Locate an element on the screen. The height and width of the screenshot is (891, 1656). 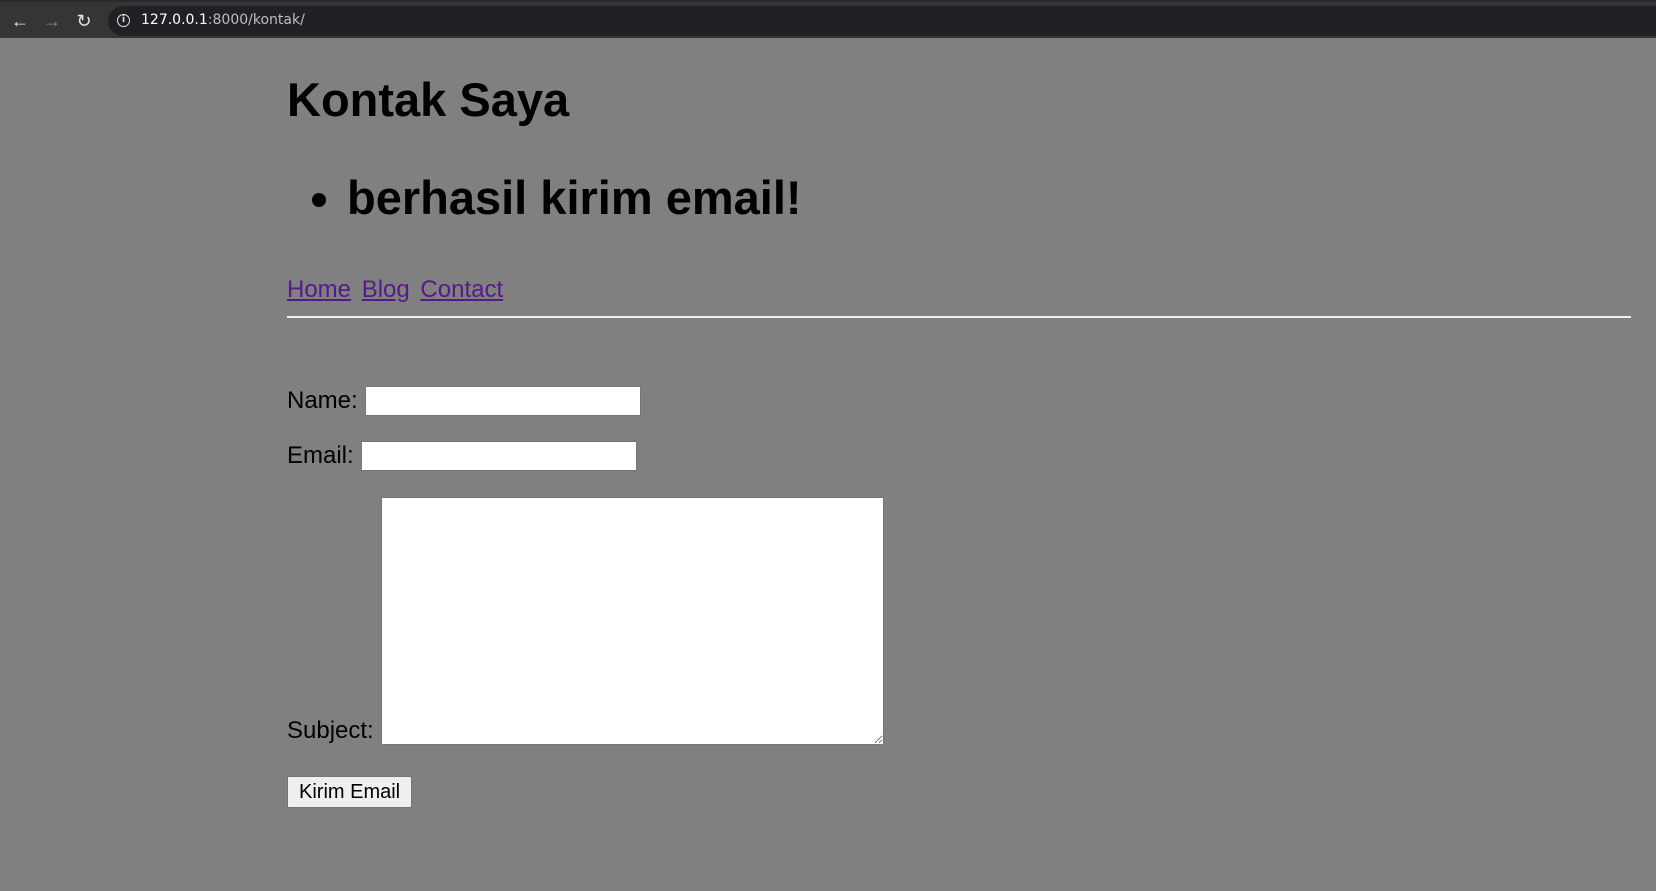
nav-links: Home Blog Contact is located at coordinates (397, 290).